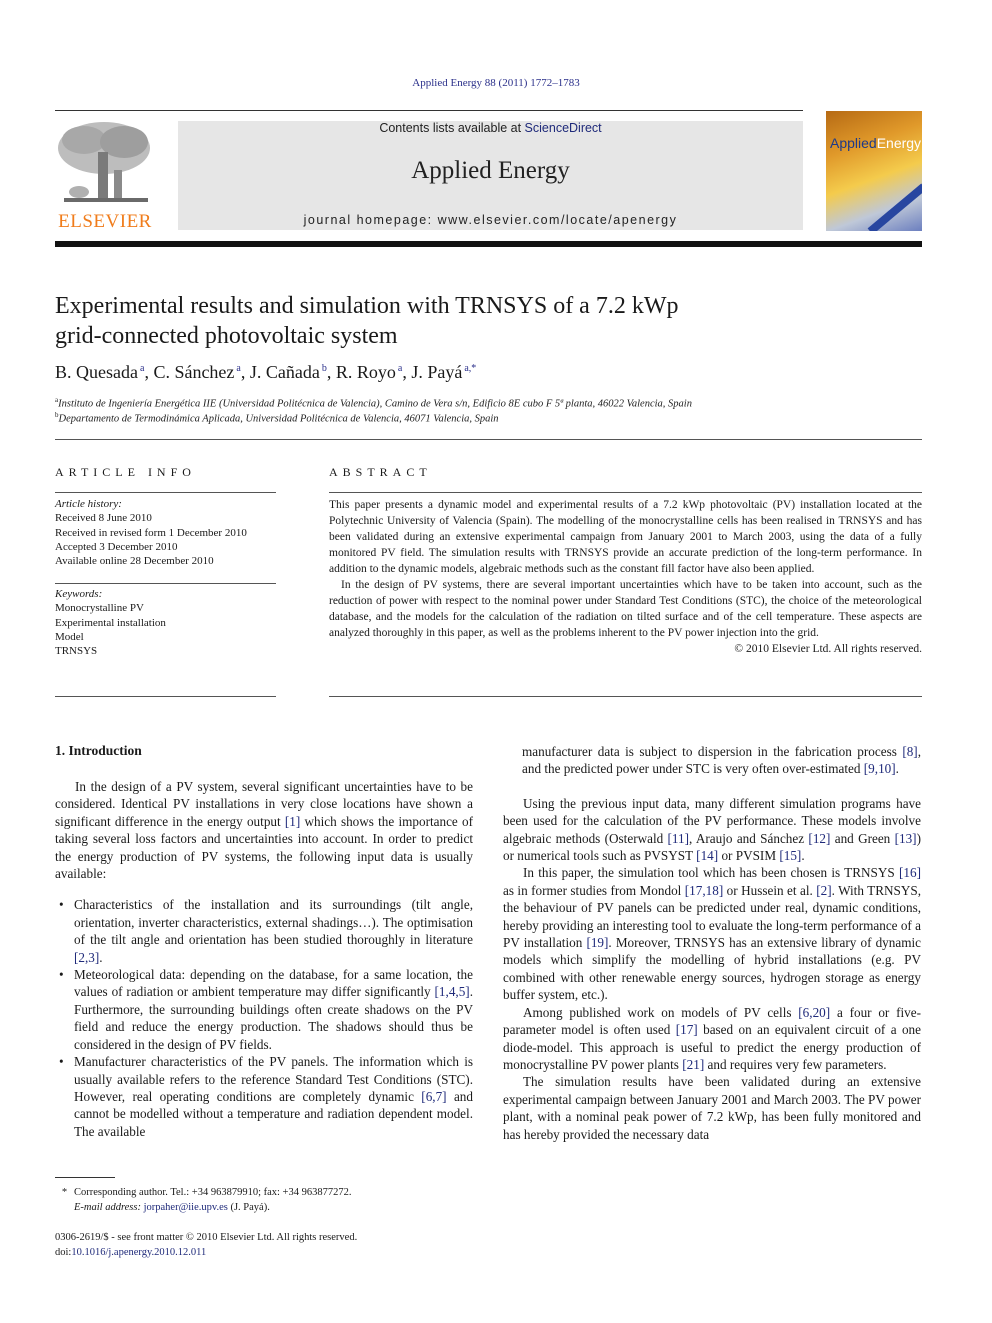  I want to click on article-info-bottom-rule, so click(165, 696).